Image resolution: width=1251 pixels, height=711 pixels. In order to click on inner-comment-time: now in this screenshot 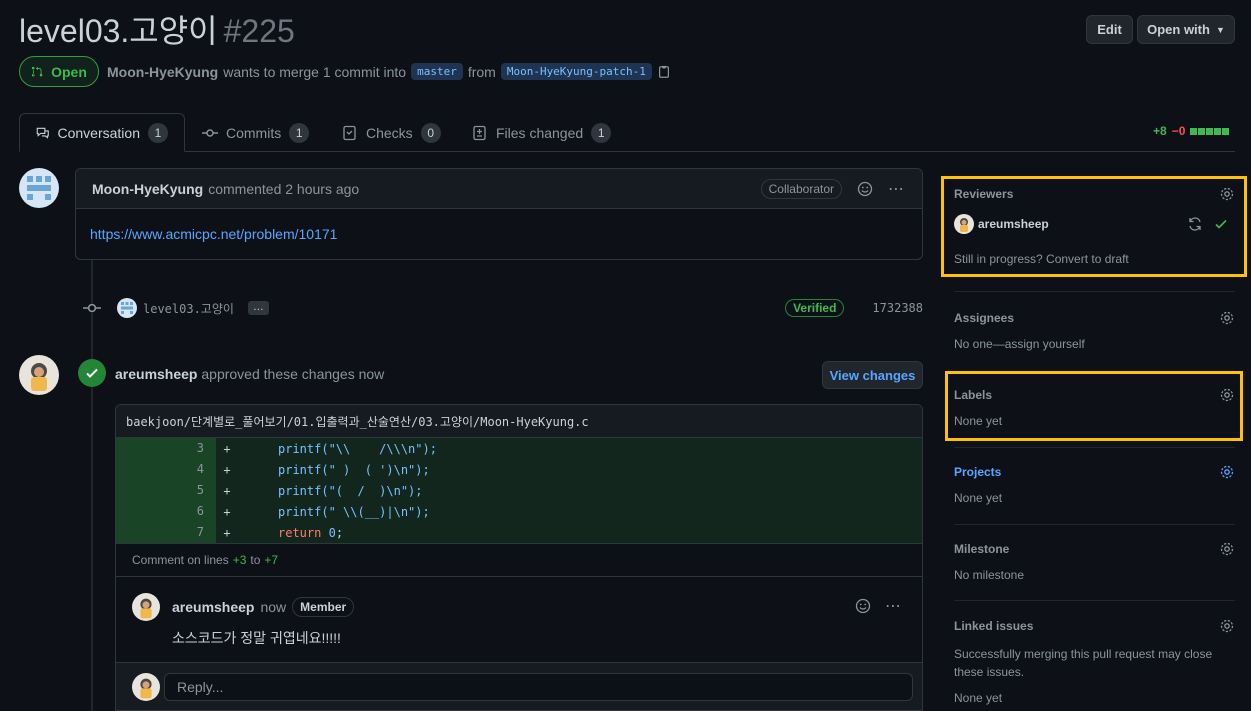, I will do `click(273, 607)`.